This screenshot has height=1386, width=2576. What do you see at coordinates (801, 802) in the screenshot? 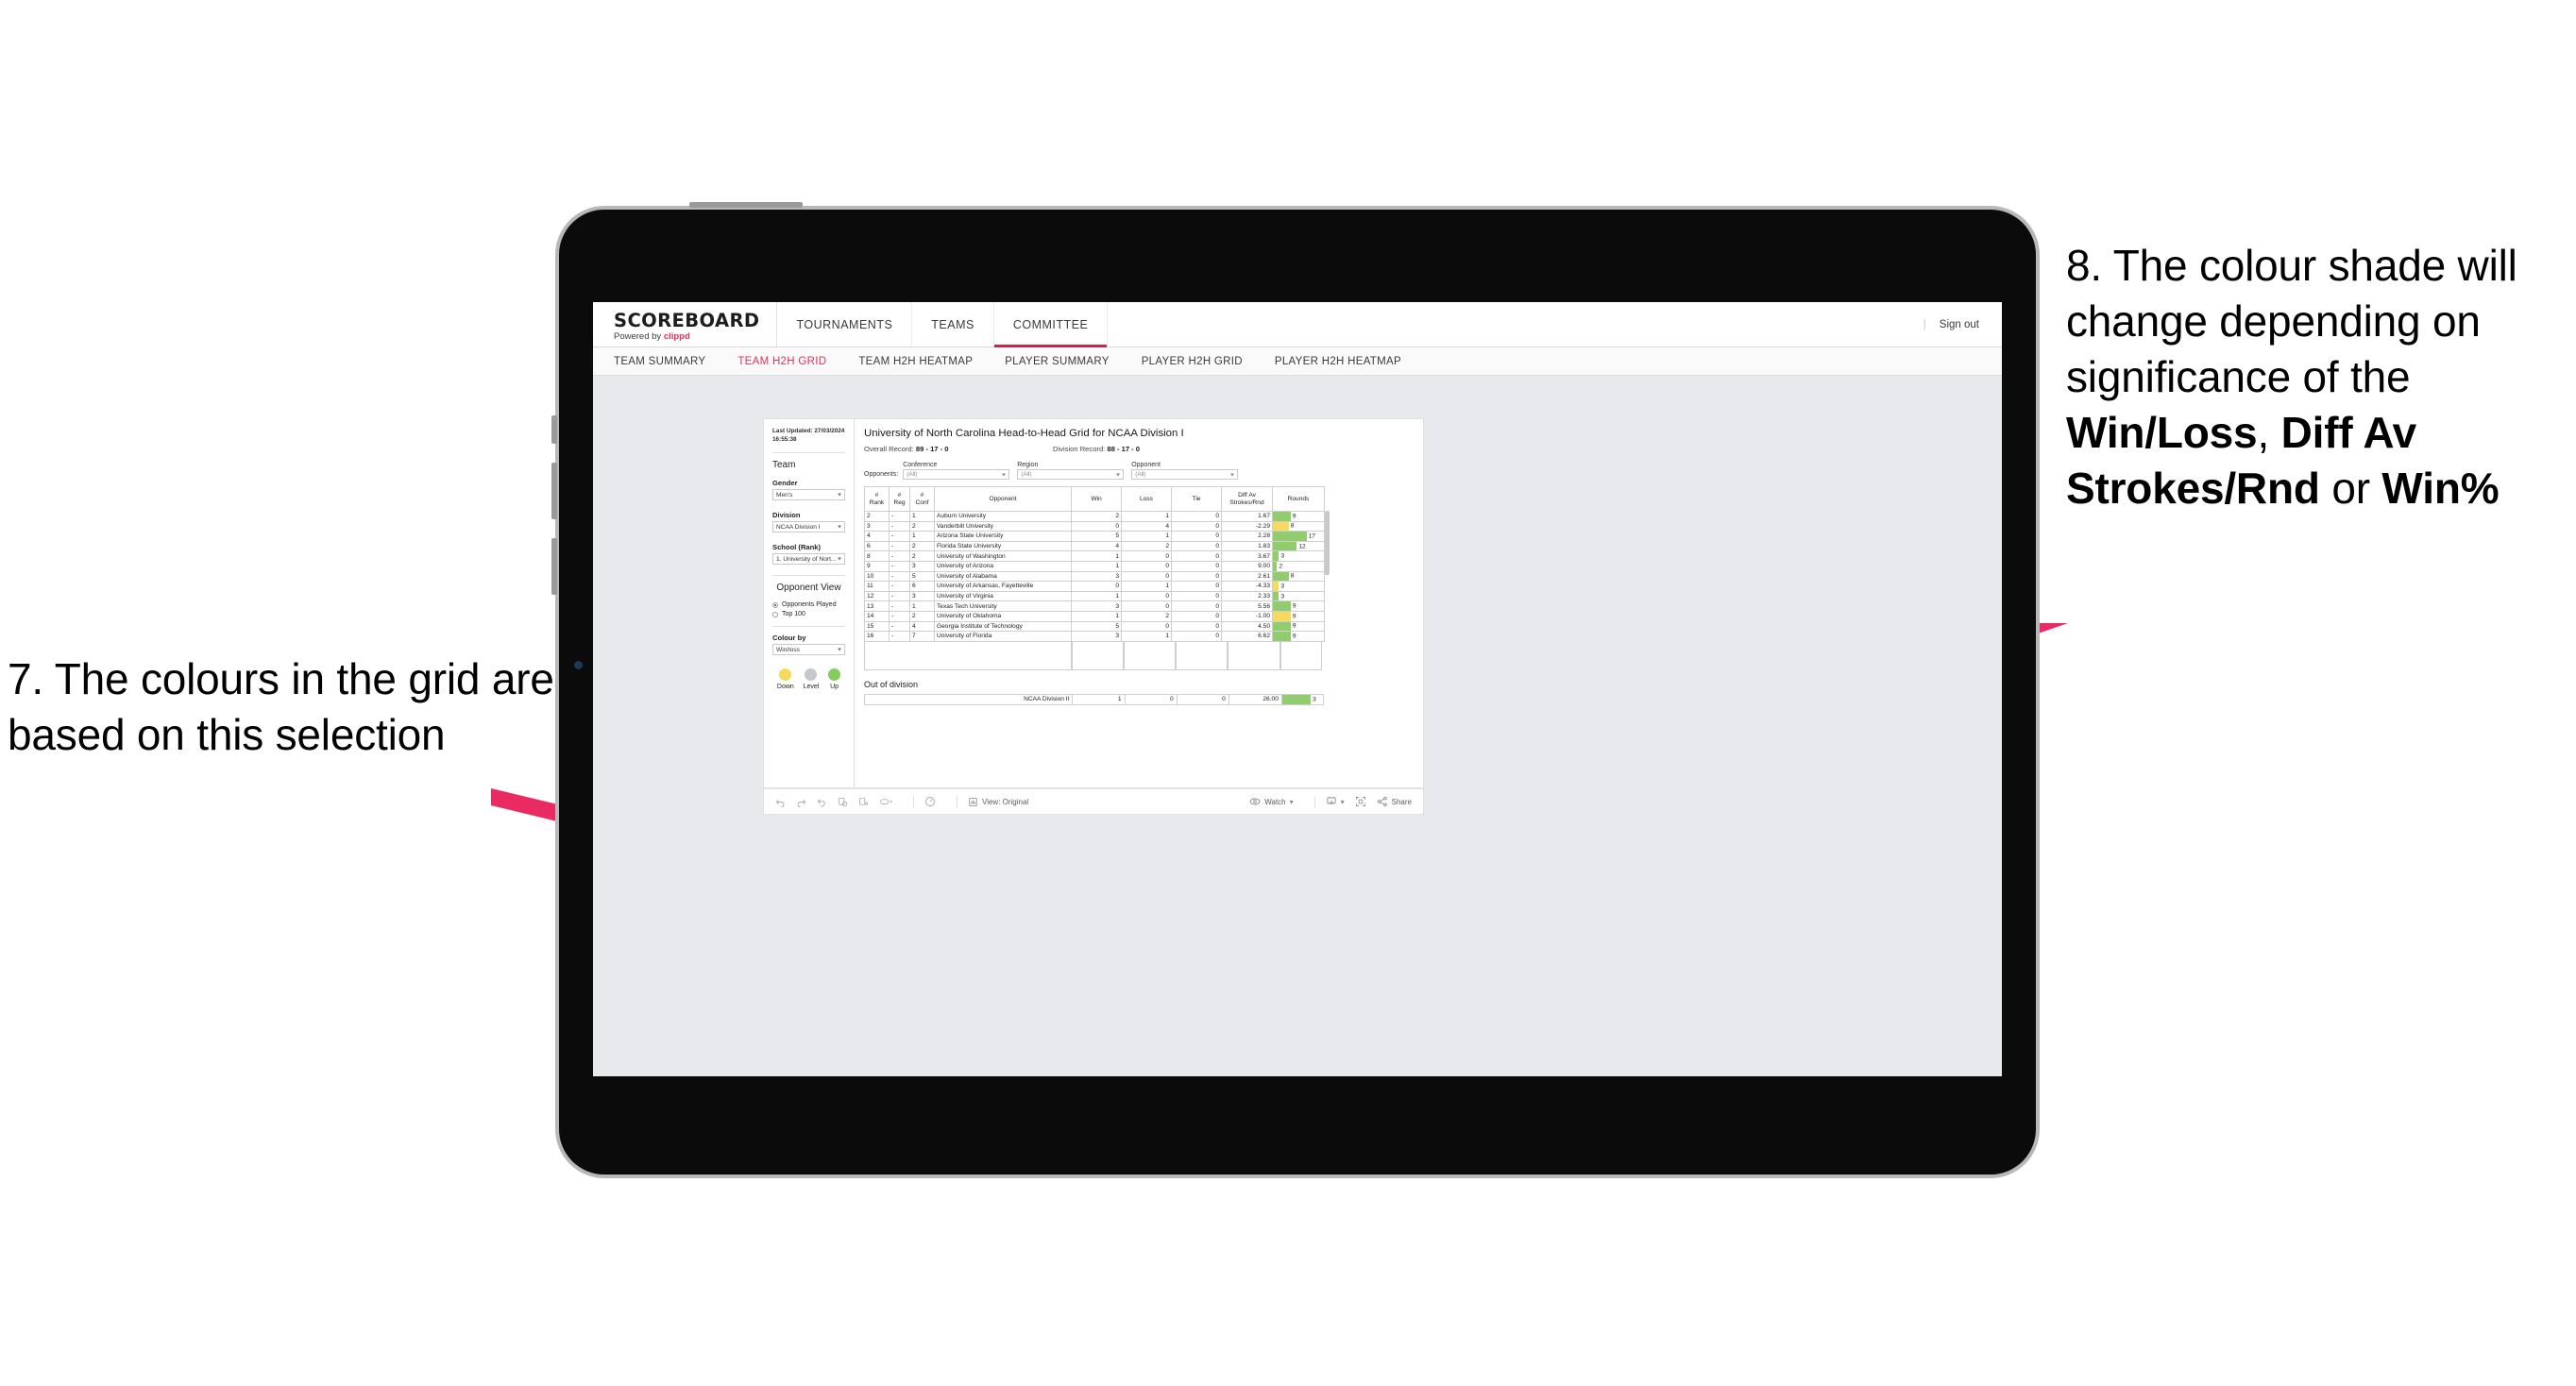
I see `redo-icon` at bounding box center [801, 802].